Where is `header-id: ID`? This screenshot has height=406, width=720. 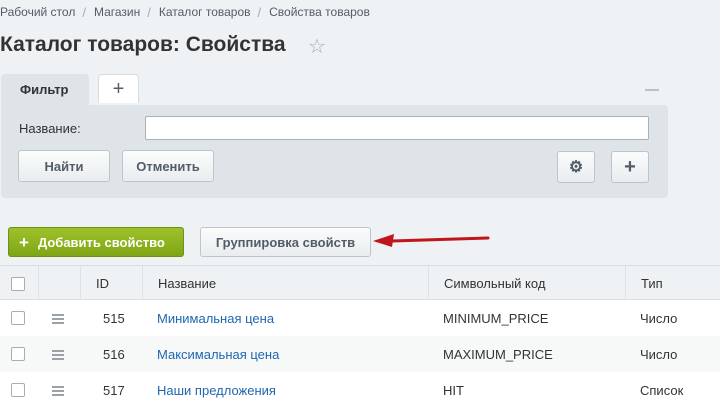 header-id: ID is located at coordinates (111, 283).